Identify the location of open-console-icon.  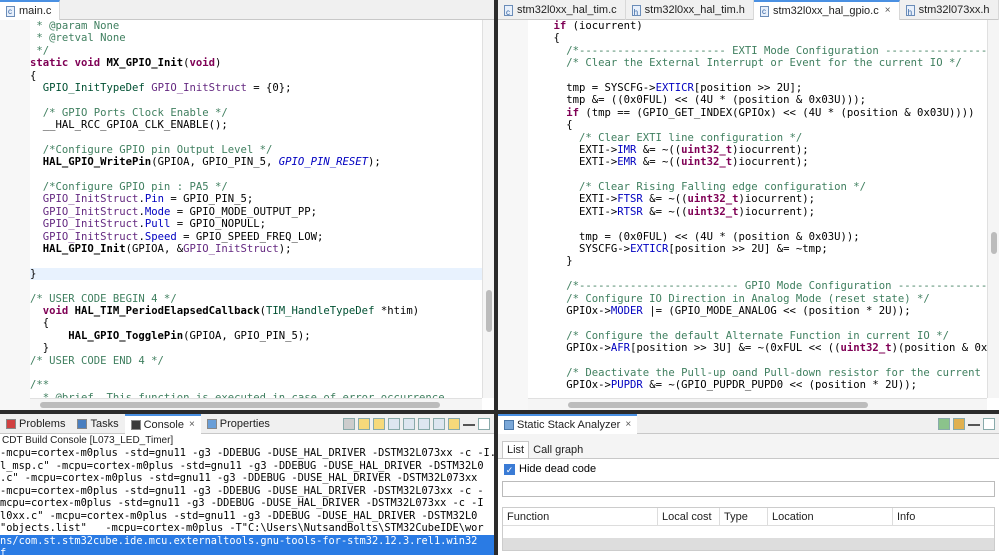
(454, 423).